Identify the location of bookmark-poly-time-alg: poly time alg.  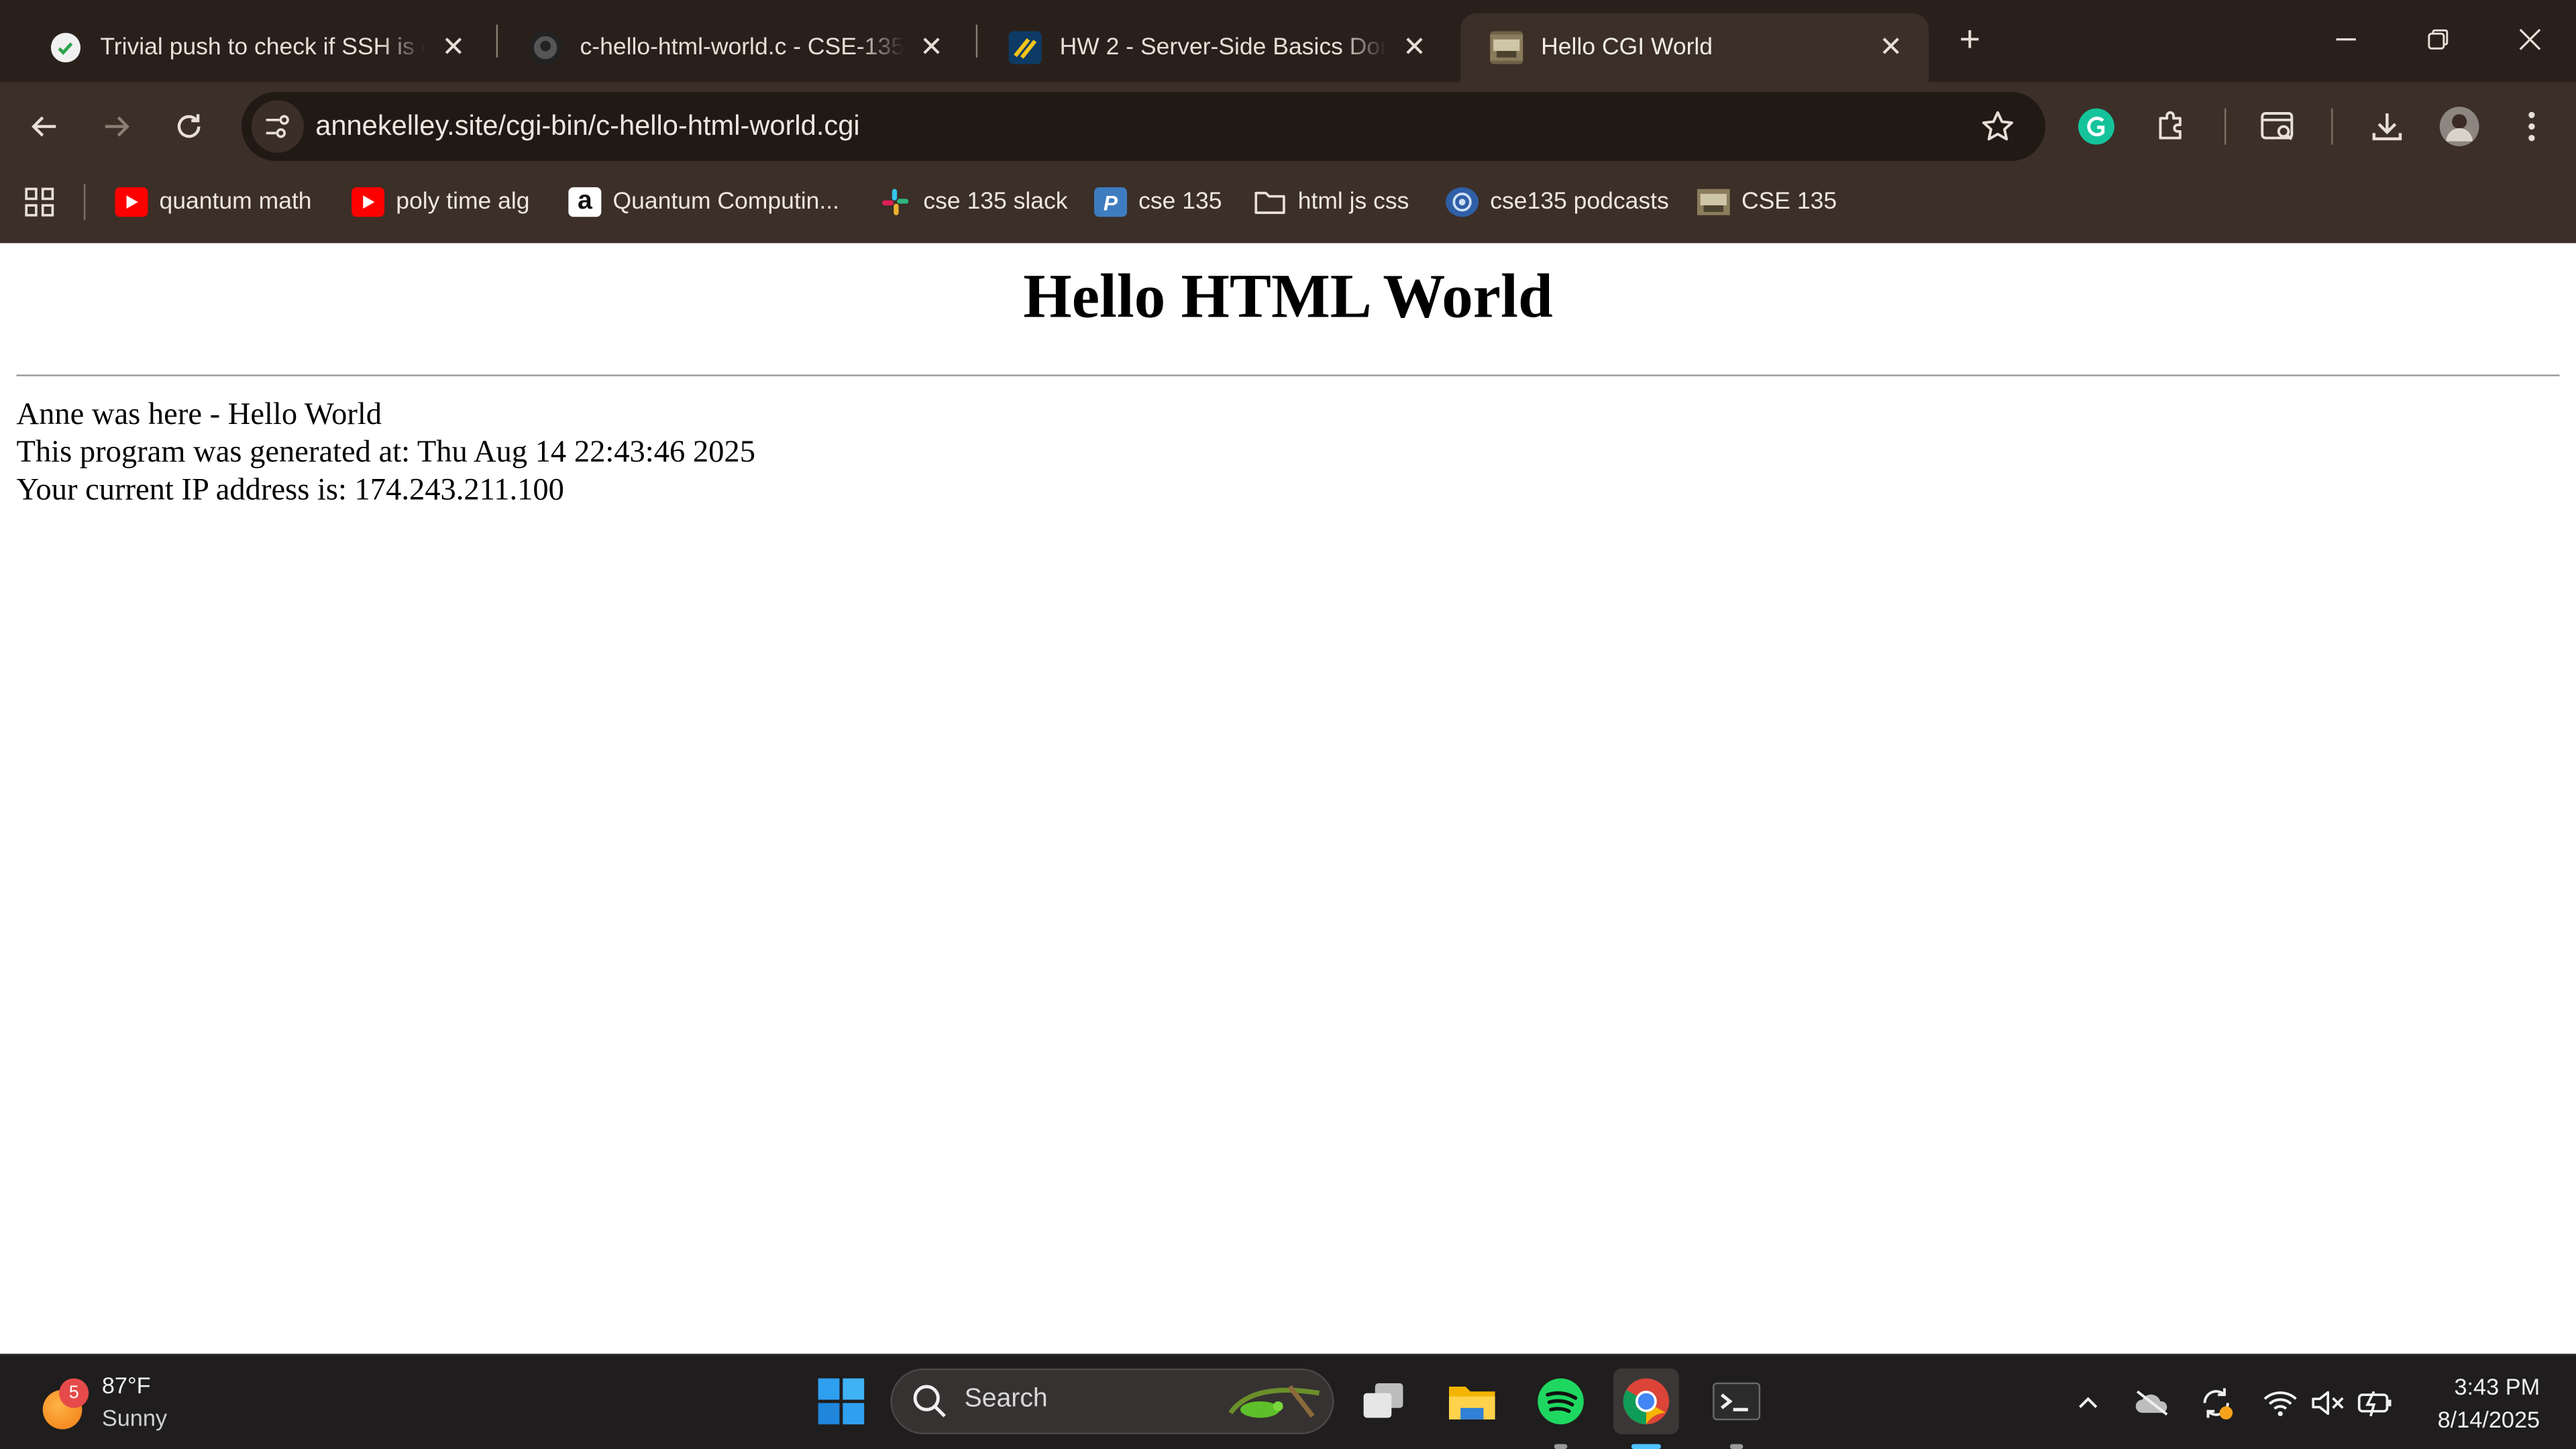
(441, 201).